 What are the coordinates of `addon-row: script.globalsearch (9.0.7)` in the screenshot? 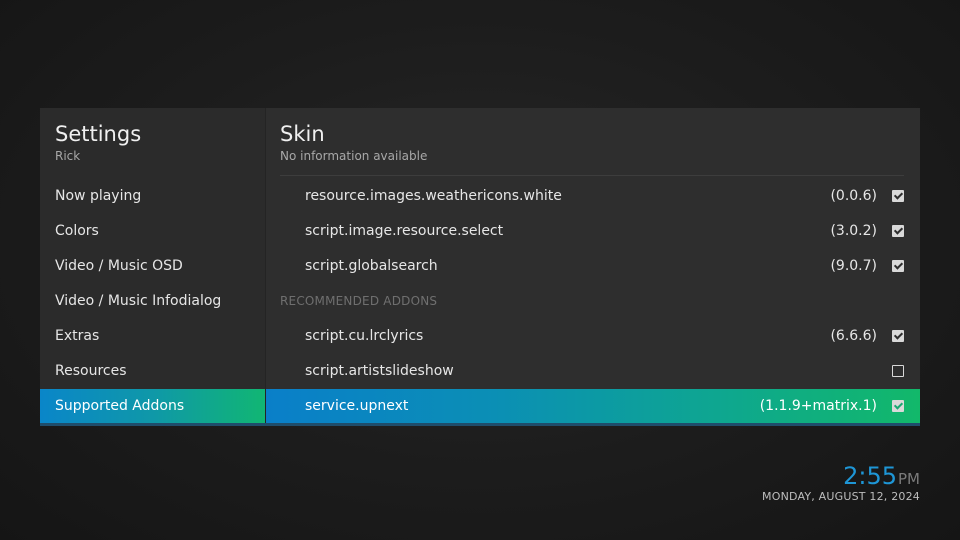 It's located at (593, 266).